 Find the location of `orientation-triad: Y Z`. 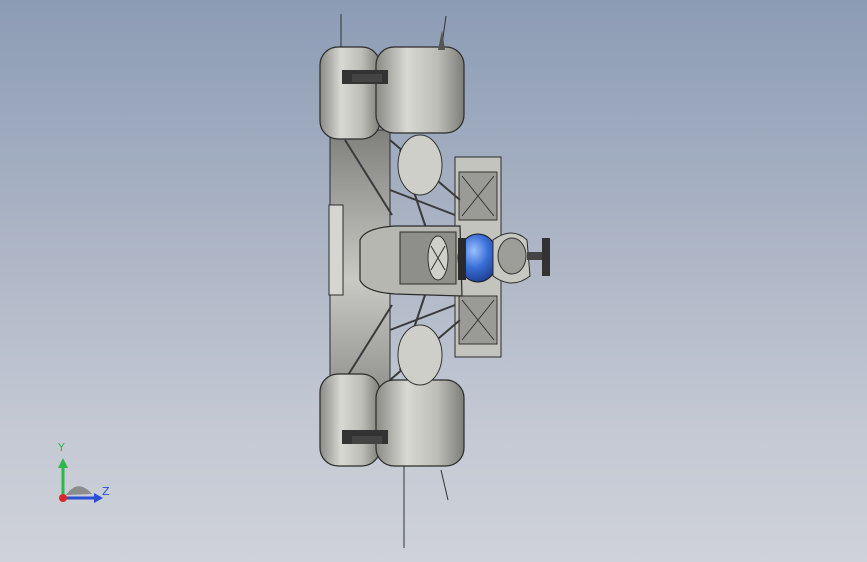

orientation-triad: Y Z is located at coordinates (84, 475).